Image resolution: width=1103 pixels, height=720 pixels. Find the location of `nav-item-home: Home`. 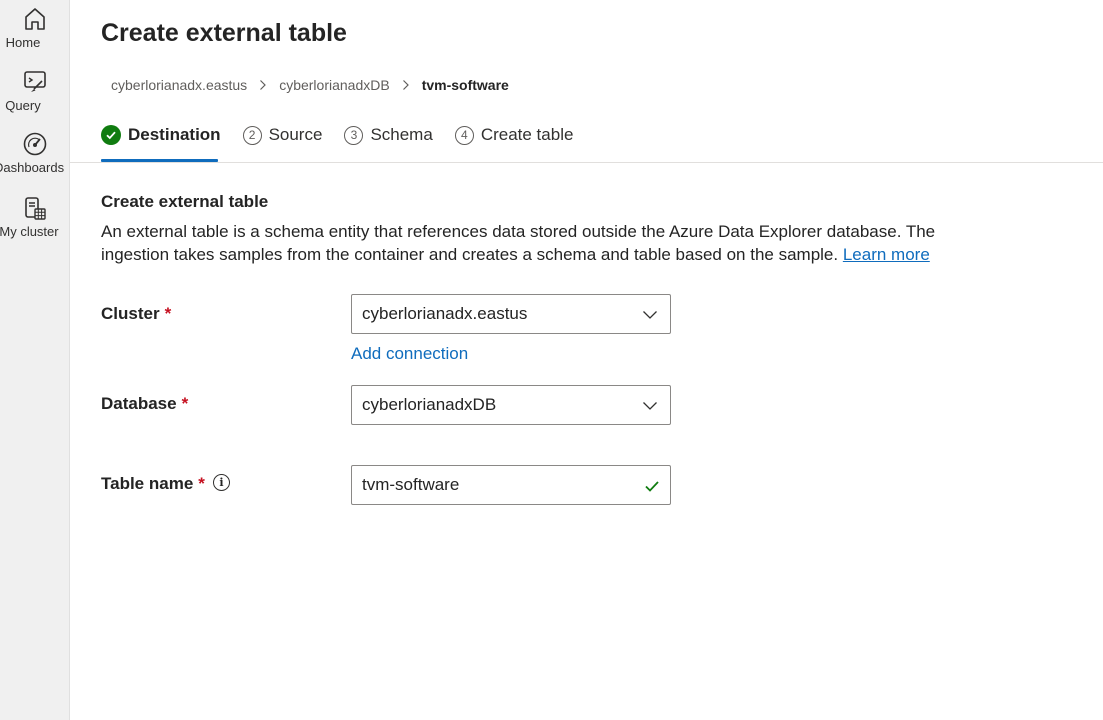

nav-item-home: Home is located at coordinates (34, 27).